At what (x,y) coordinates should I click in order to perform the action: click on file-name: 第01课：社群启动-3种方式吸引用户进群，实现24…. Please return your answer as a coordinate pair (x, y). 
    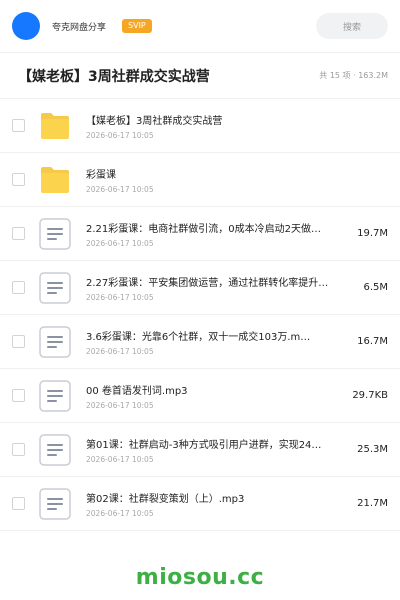
    Looking at the image, I should click on (204, 445).